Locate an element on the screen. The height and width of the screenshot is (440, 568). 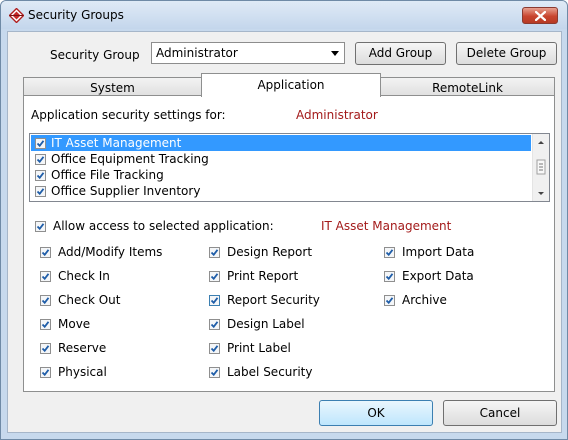
cancel-button: Cancel is located at coordinates (500, 413).